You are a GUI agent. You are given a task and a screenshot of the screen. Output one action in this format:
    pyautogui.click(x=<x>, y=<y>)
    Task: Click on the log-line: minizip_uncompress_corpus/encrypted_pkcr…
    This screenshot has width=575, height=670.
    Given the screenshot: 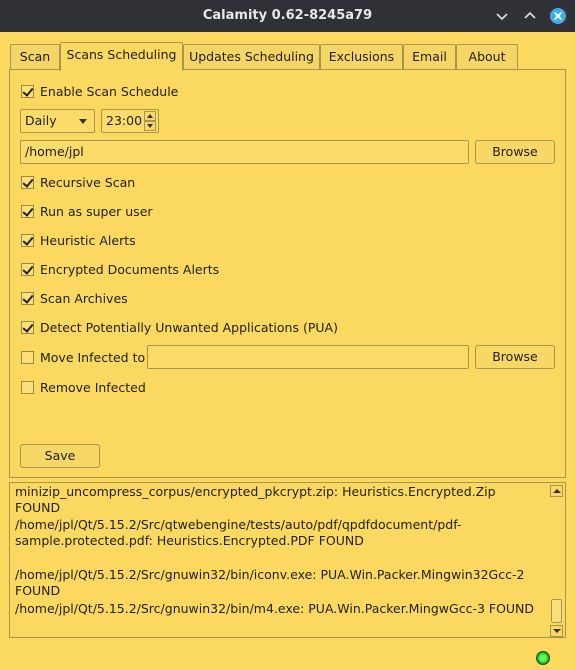 What is the action you would take?
    pyautogui.click(x=257, y=499)
    